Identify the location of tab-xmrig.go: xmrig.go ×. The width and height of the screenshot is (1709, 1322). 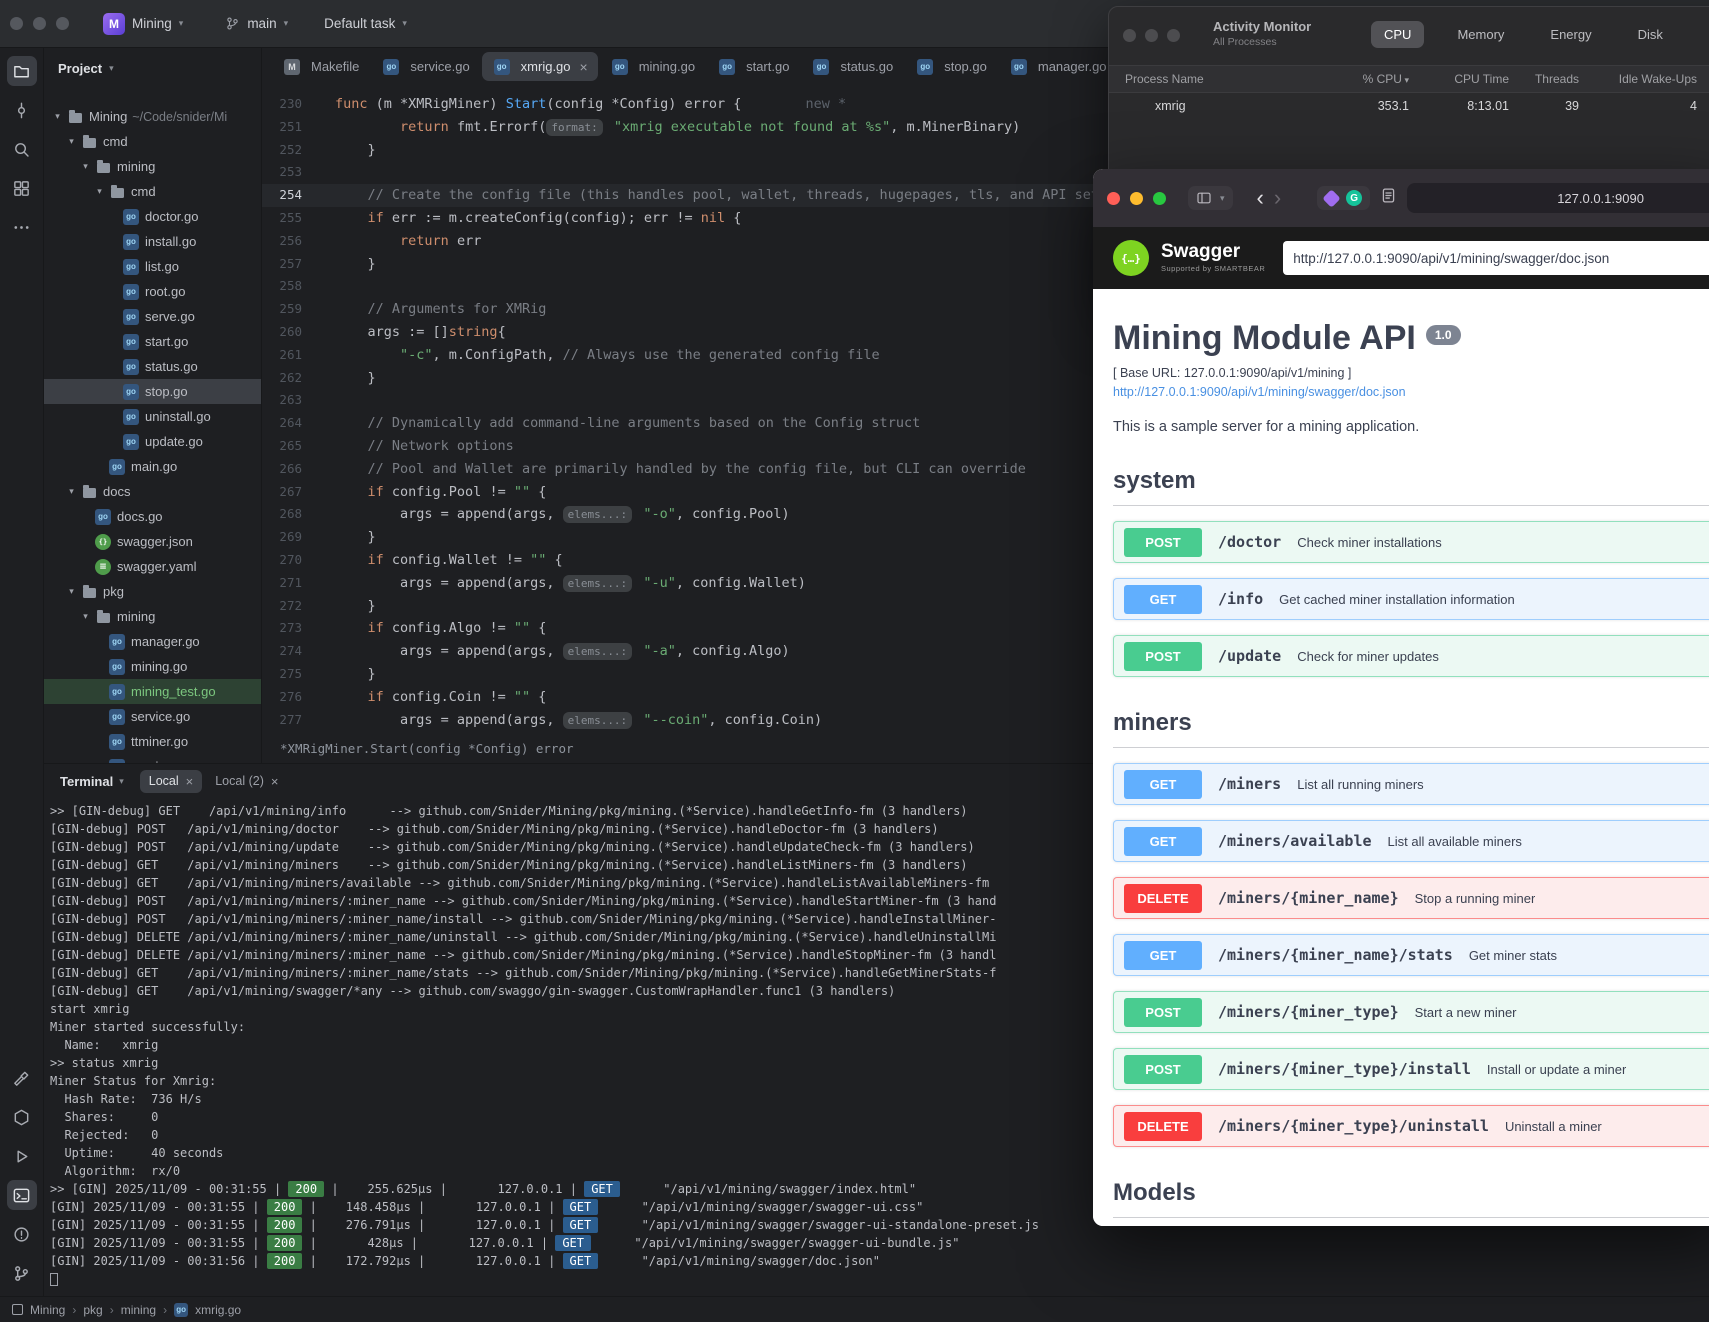
(539, 66).